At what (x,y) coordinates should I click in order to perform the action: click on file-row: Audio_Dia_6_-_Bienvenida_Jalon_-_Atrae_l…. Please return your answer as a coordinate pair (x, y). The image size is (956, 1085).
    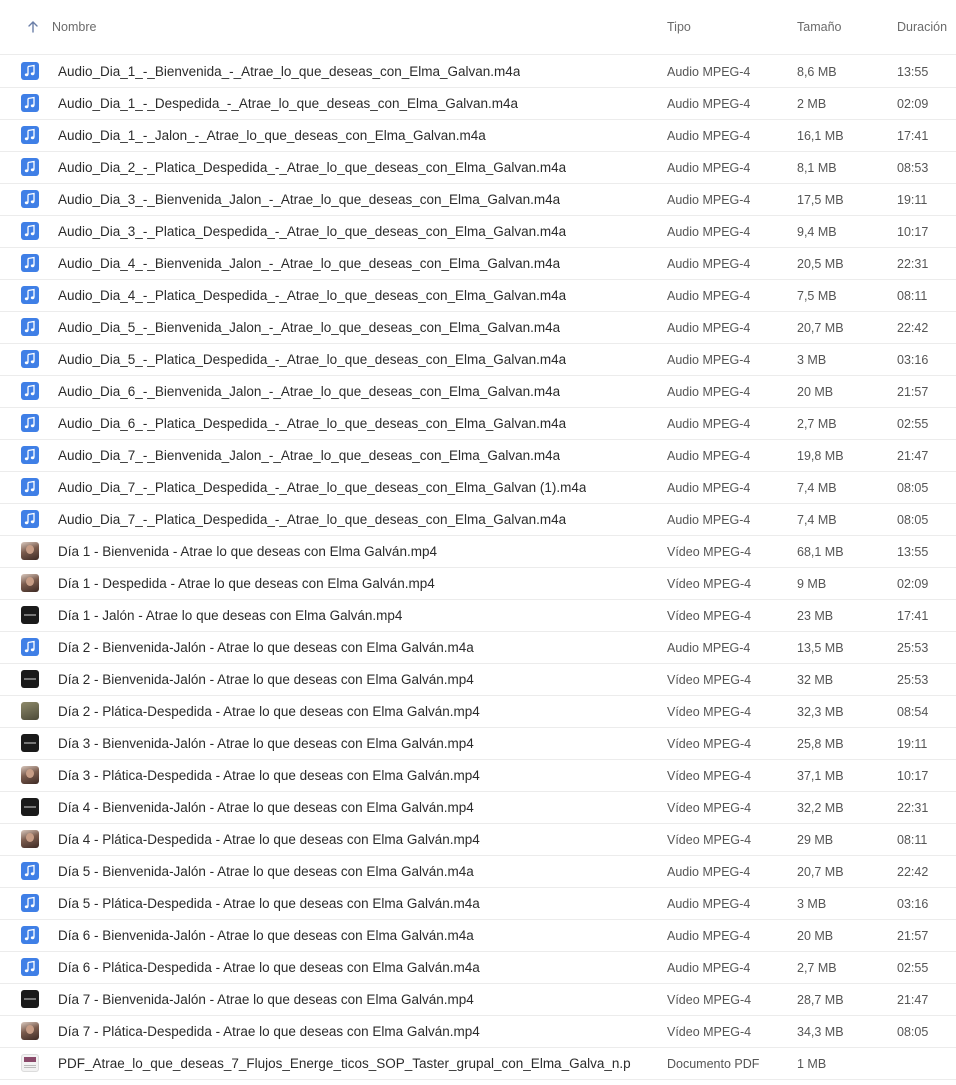
    Looking at the image, I should click on (478, 392).